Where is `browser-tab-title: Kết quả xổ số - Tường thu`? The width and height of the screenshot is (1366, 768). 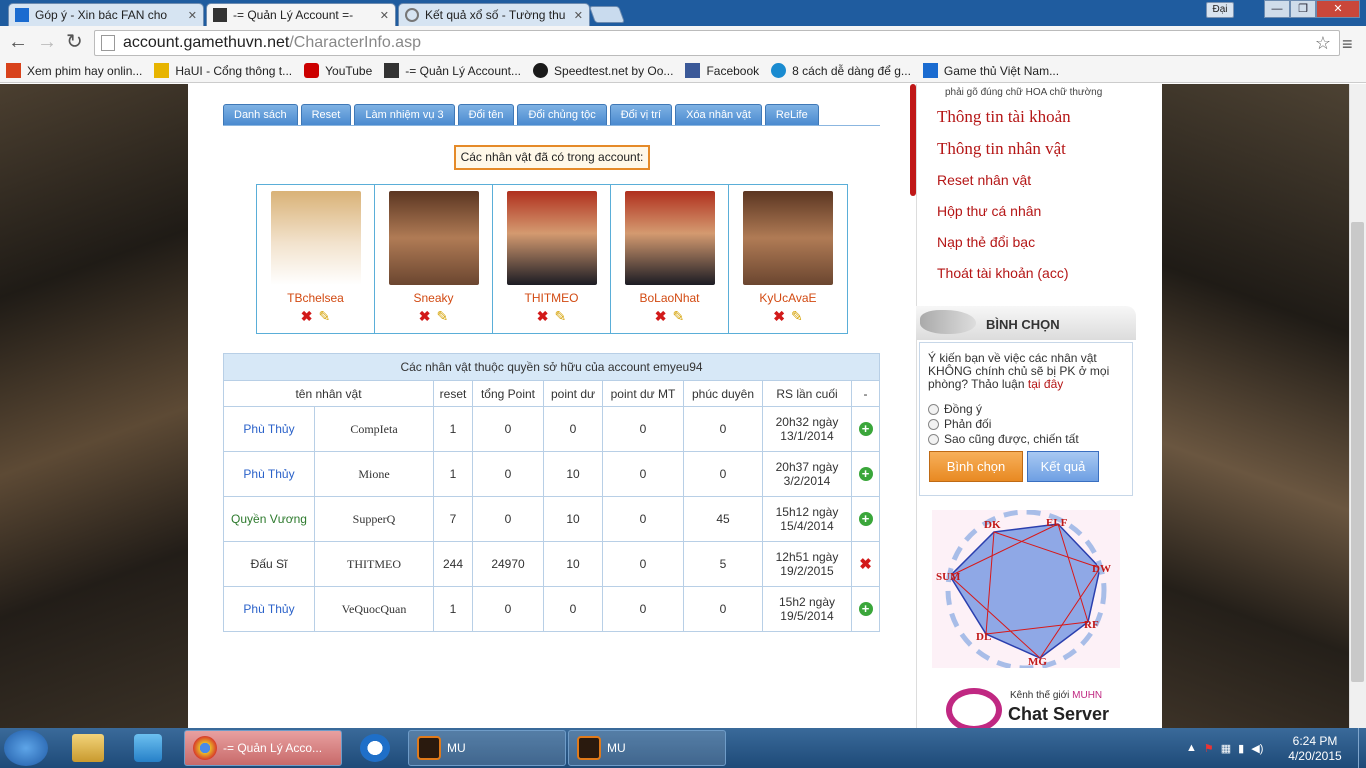
browser-tab-title: Kết quả xổ số - Tường thu is located at coordinates (495, 15).